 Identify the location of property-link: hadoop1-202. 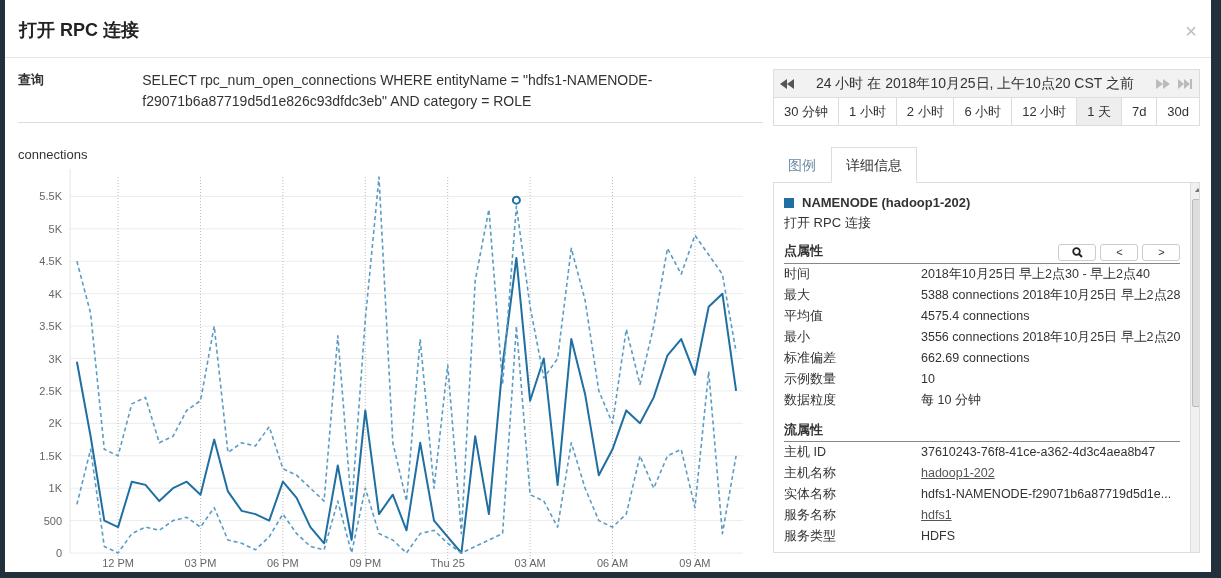
(958, 473).